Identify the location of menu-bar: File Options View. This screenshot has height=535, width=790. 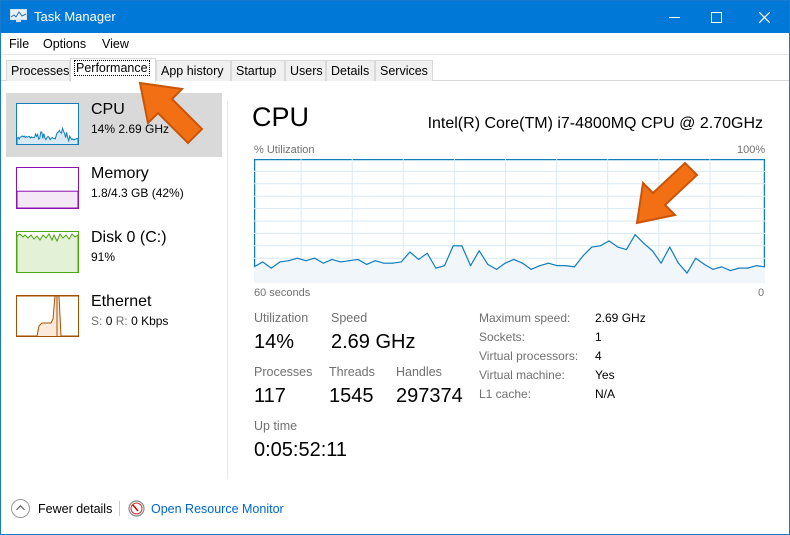
(395, 44).